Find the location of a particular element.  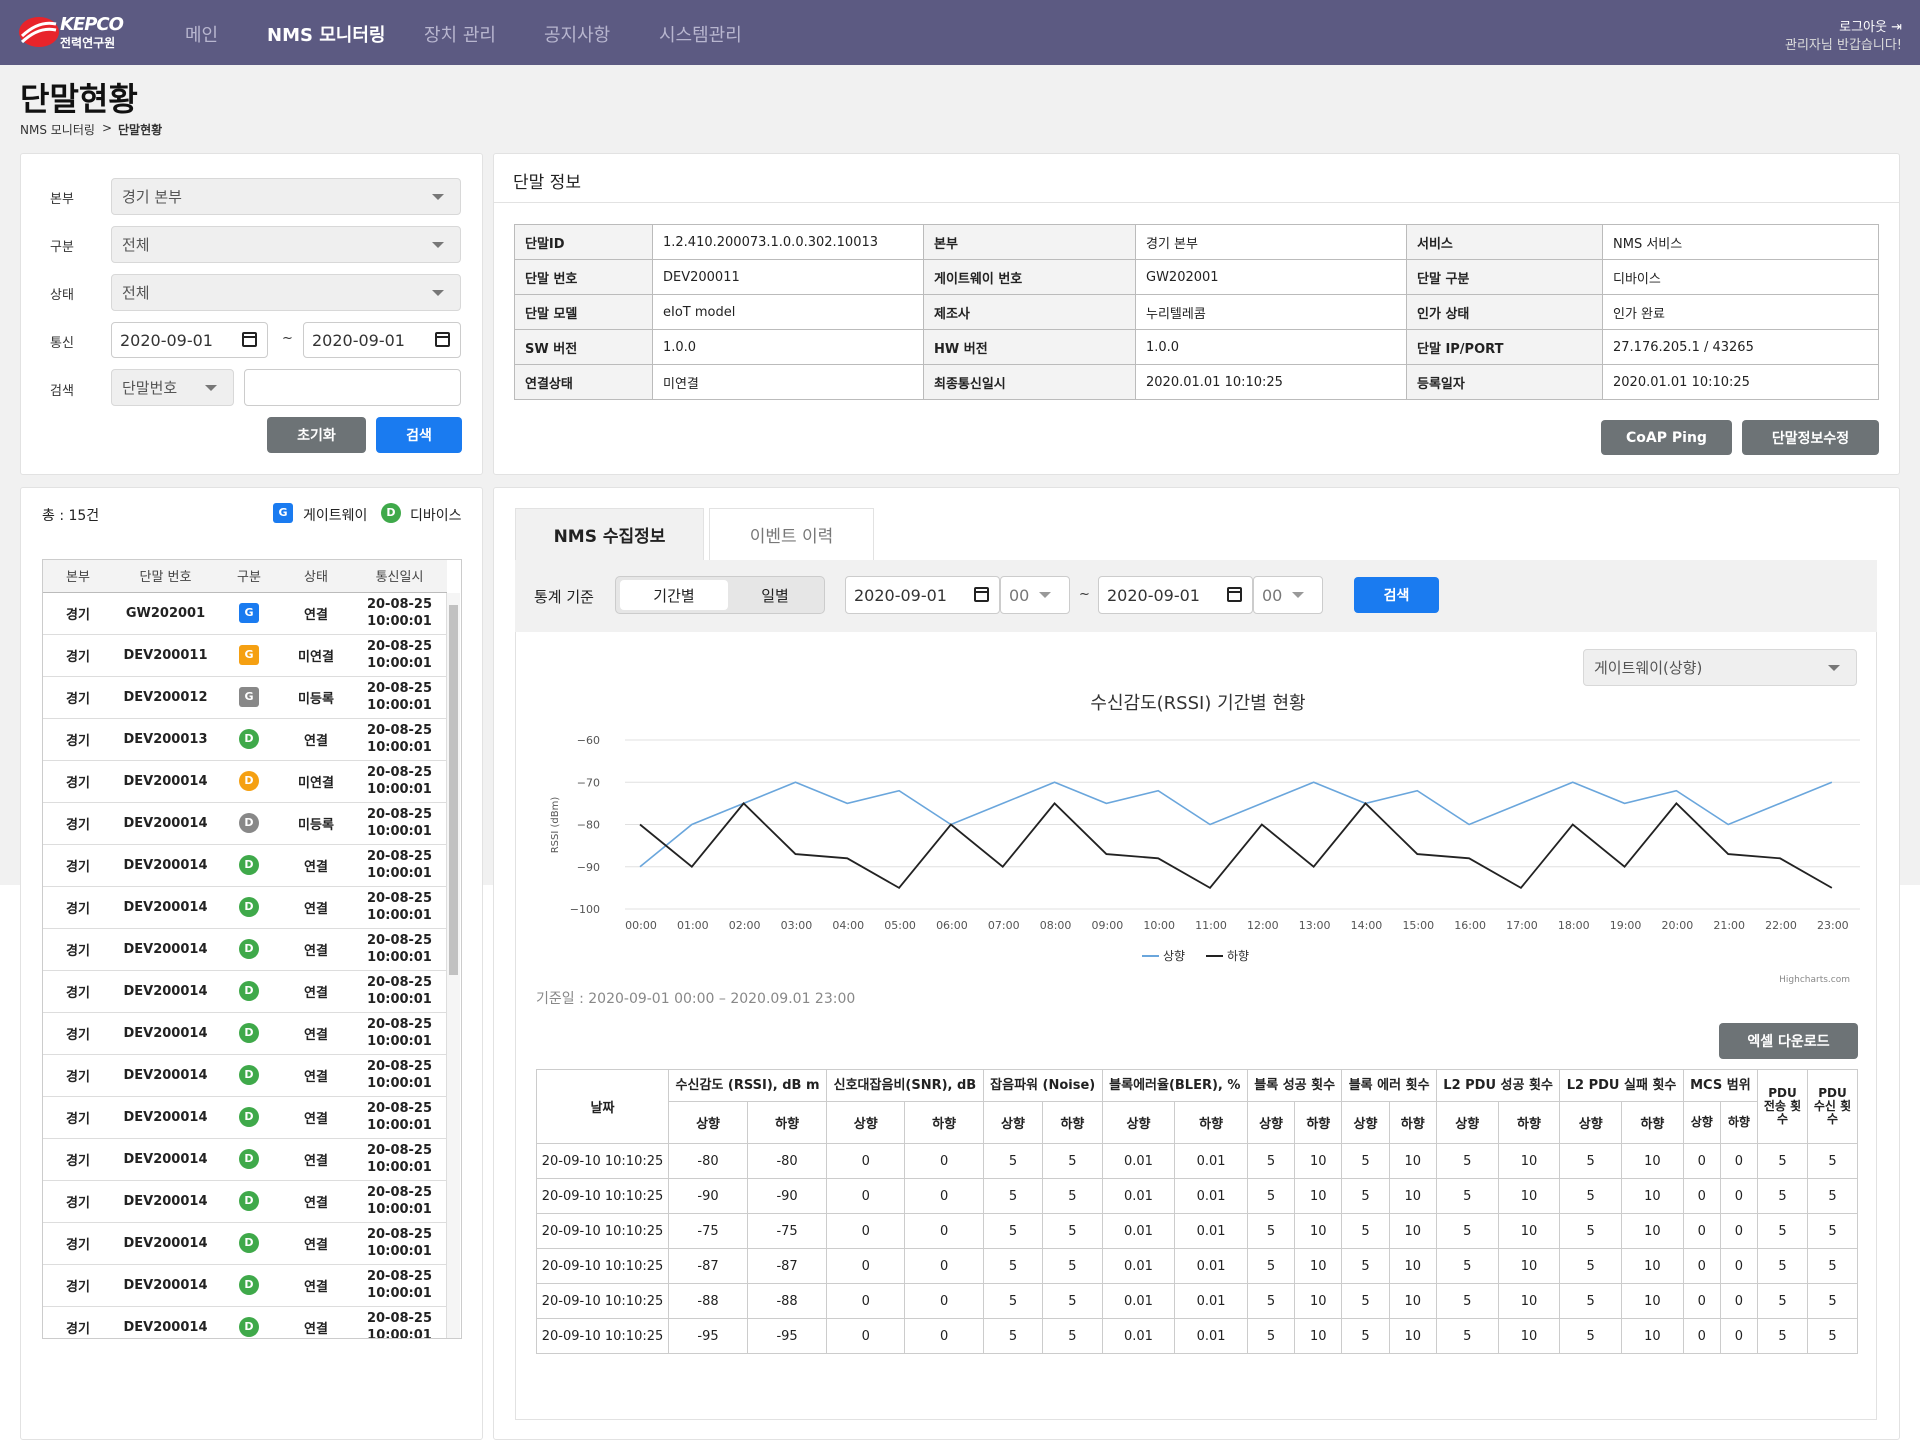

nms-search-button: 검색 is located at coordinates (1396, 595).